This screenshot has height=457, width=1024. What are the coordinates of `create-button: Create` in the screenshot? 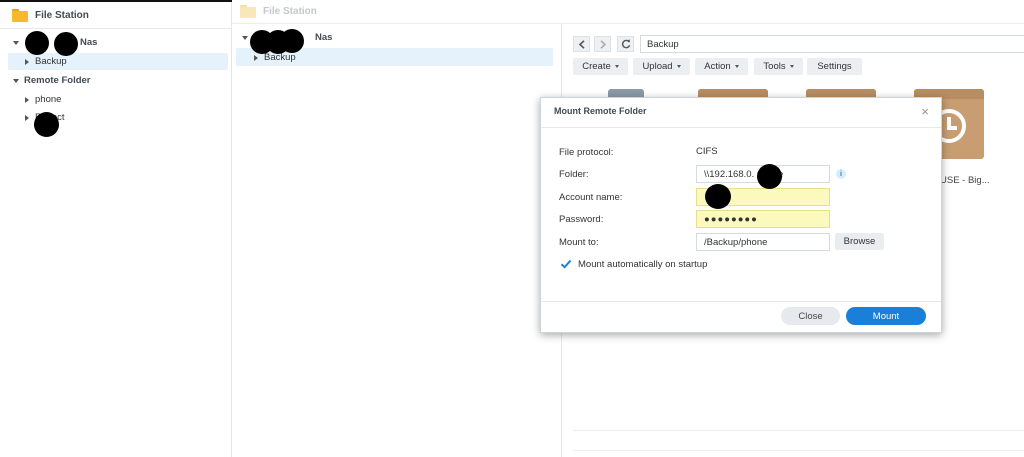 It's located at (600, 66).